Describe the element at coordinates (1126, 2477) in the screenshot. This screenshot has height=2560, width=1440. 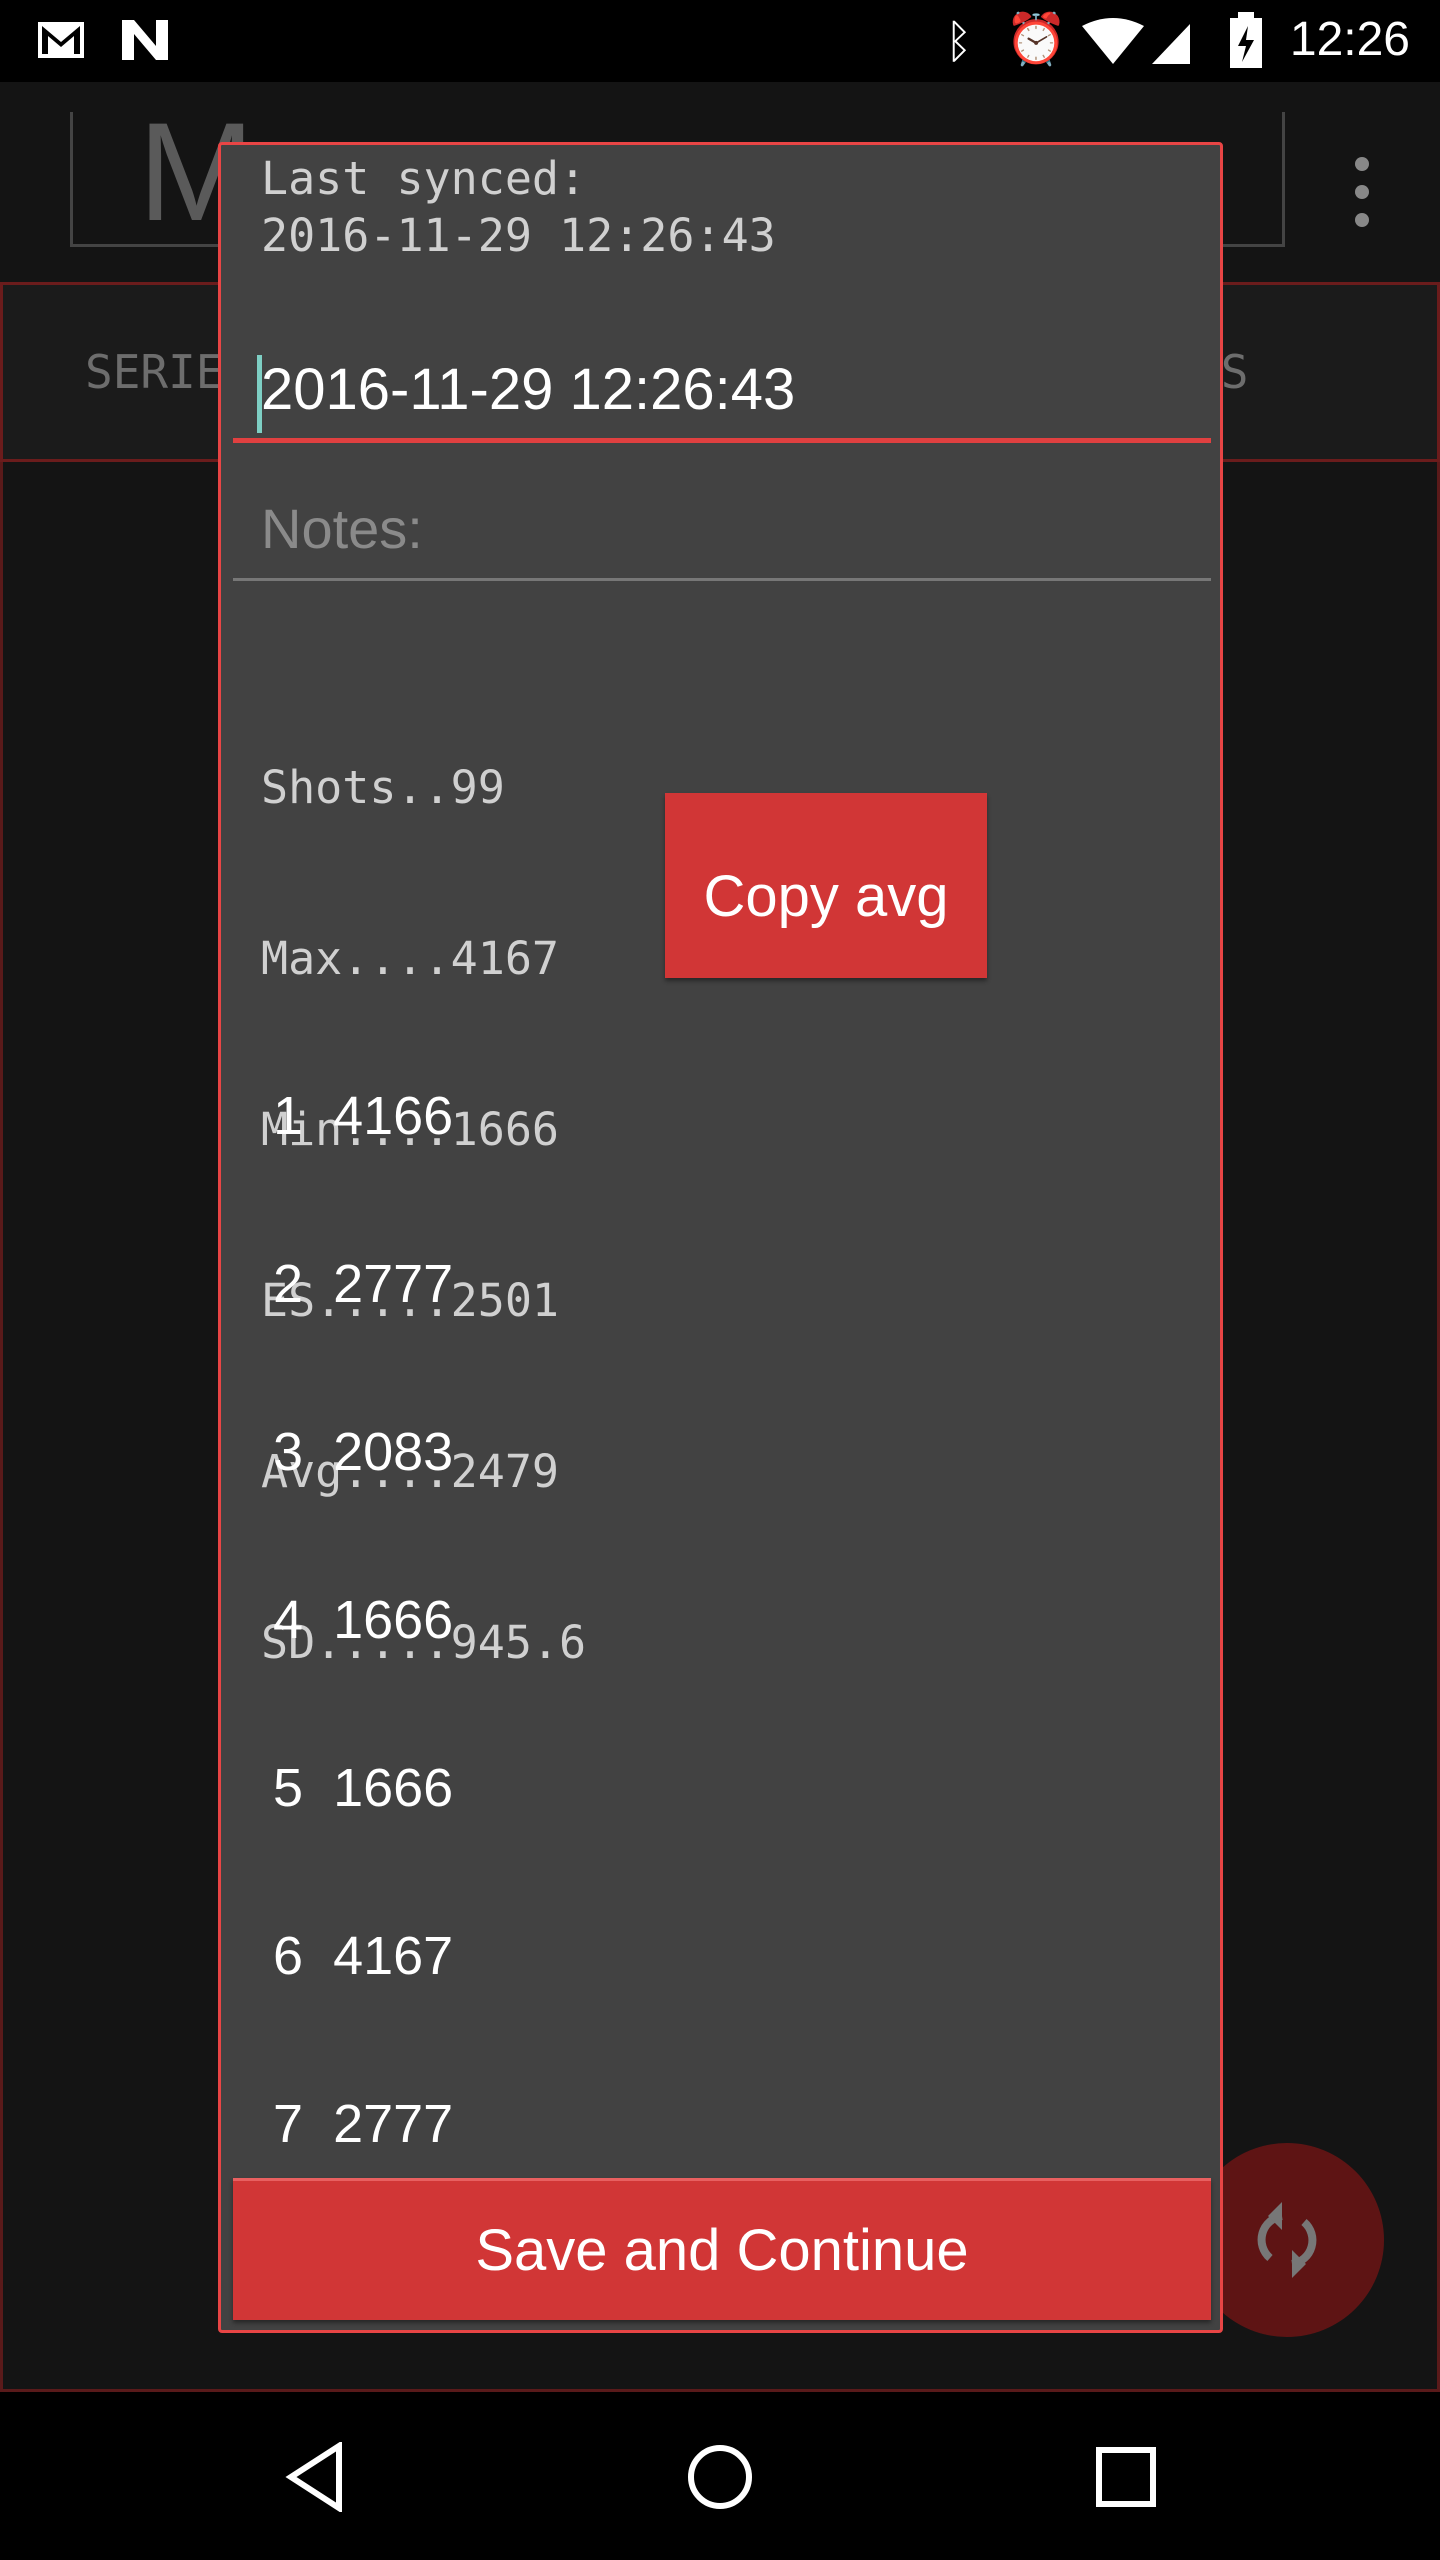
I see `recents-icon` at that location.